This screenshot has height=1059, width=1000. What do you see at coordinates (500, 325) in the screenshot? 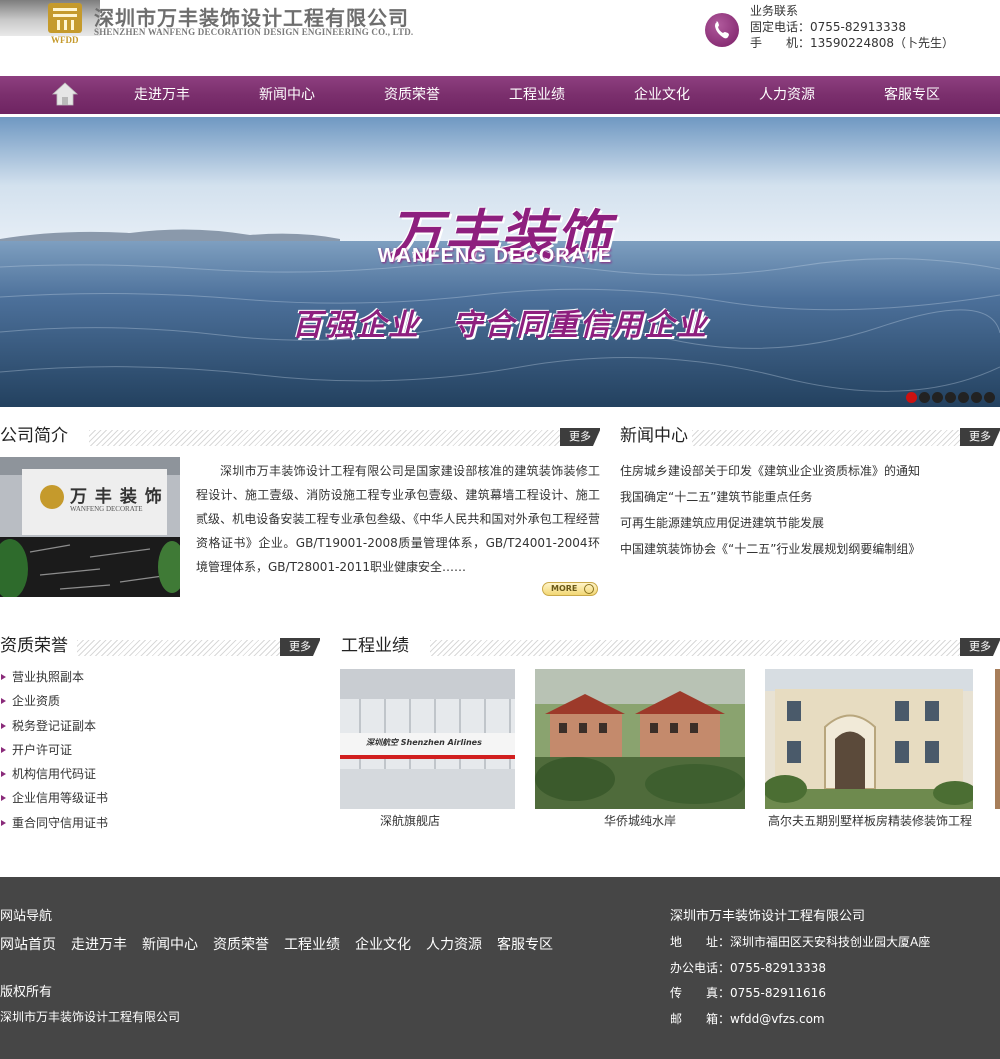
I see `banner-slogan: 百强企业 守合同重信用企业` at bounding box center [500, 325].